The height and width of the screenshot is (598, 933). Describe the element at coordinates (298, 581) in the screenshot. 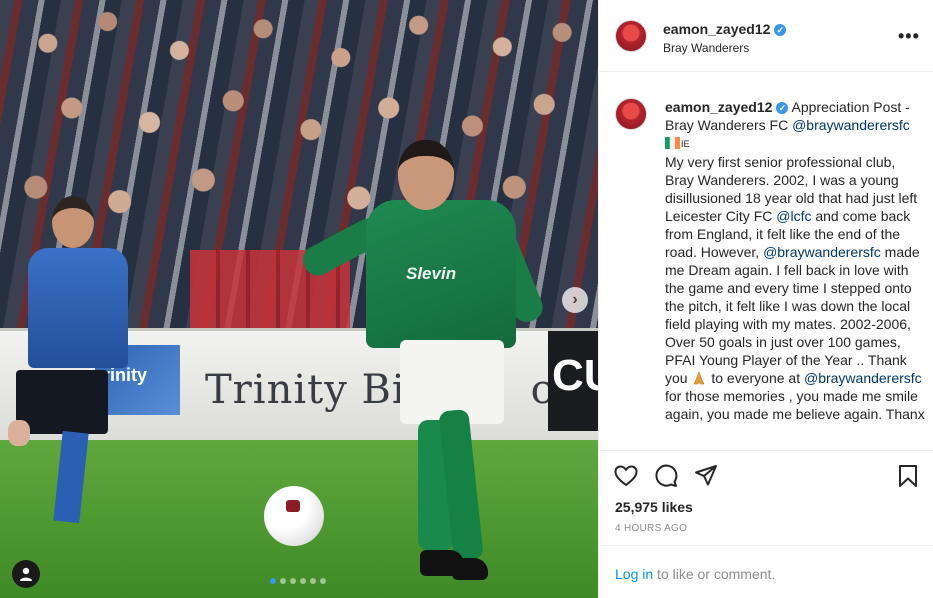

I see `carousel-indicator` at that location.